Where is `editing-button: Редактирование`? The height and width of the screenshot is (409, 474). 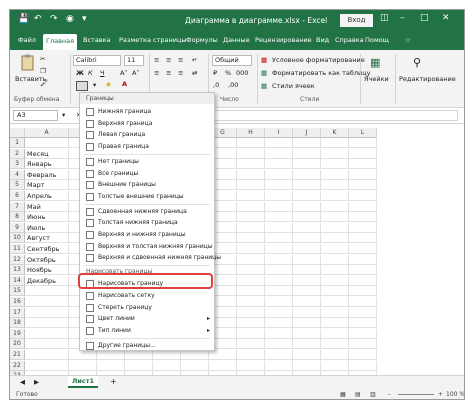
editing-button: Редактирование is located at coordinates (427, 79).